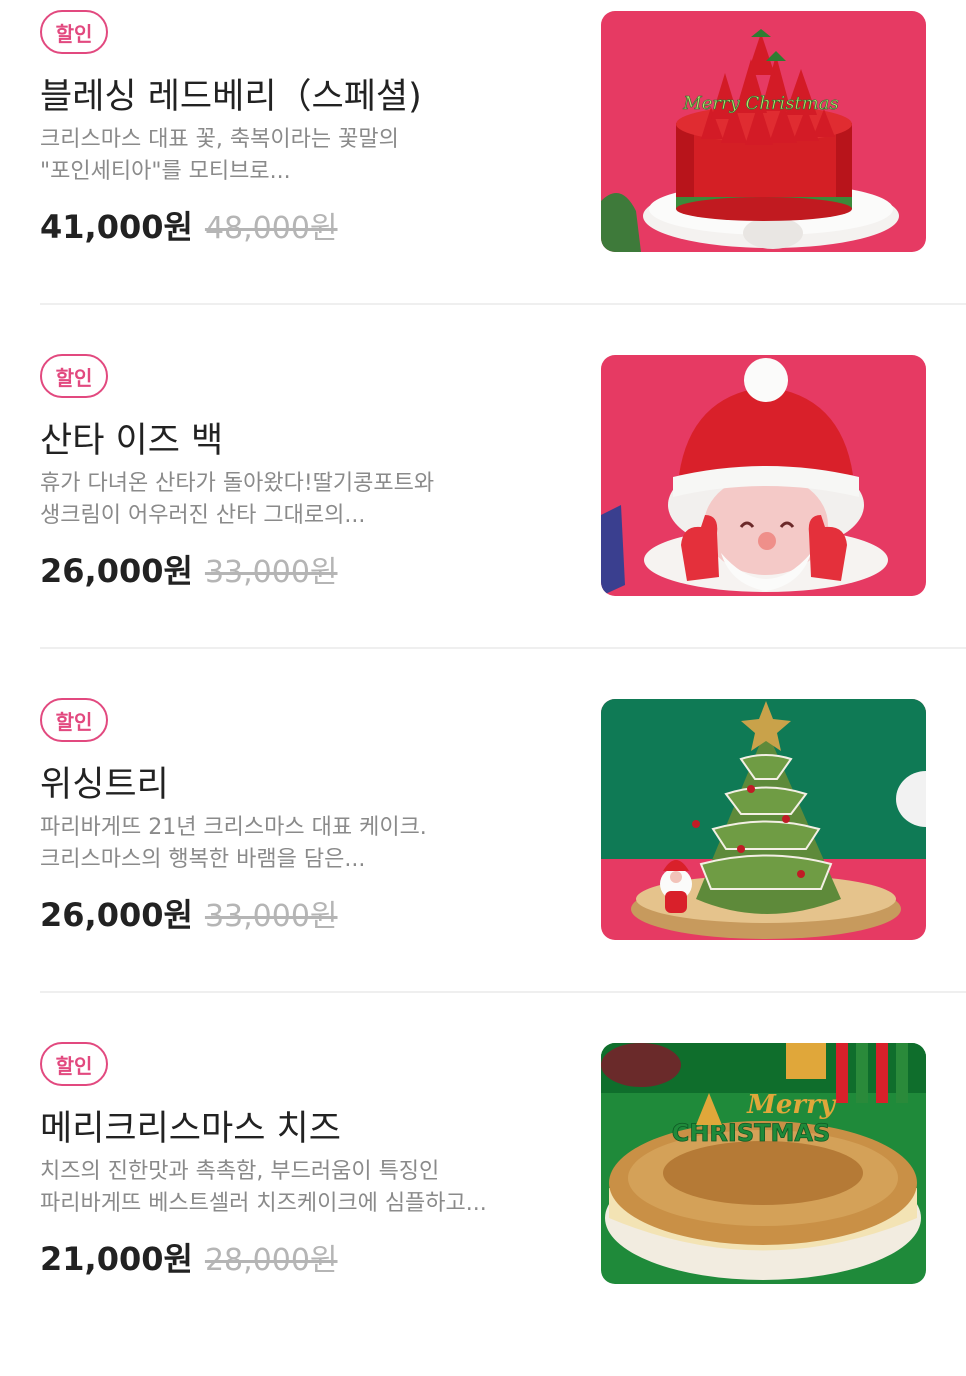  I want to click on product-title: 산타 이즈 백, so click(131, 437).